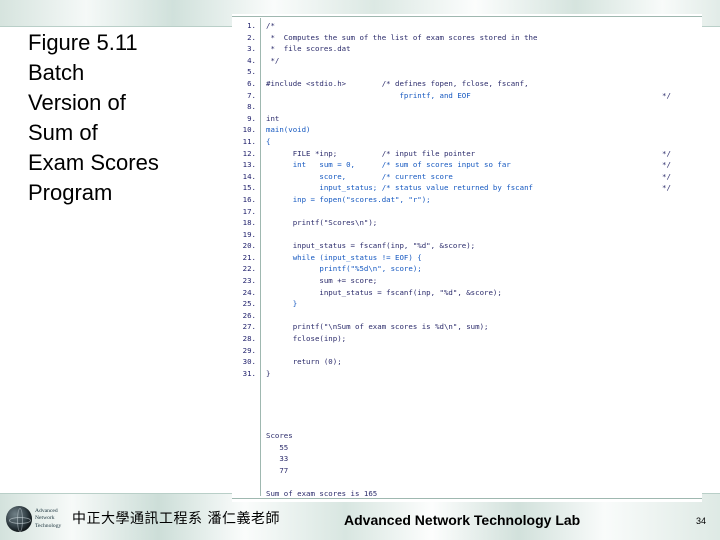  What do you see at coordinates (249, 223) in the screenshot?
I see `line-number: 18.` at bounding box center [249, 223].